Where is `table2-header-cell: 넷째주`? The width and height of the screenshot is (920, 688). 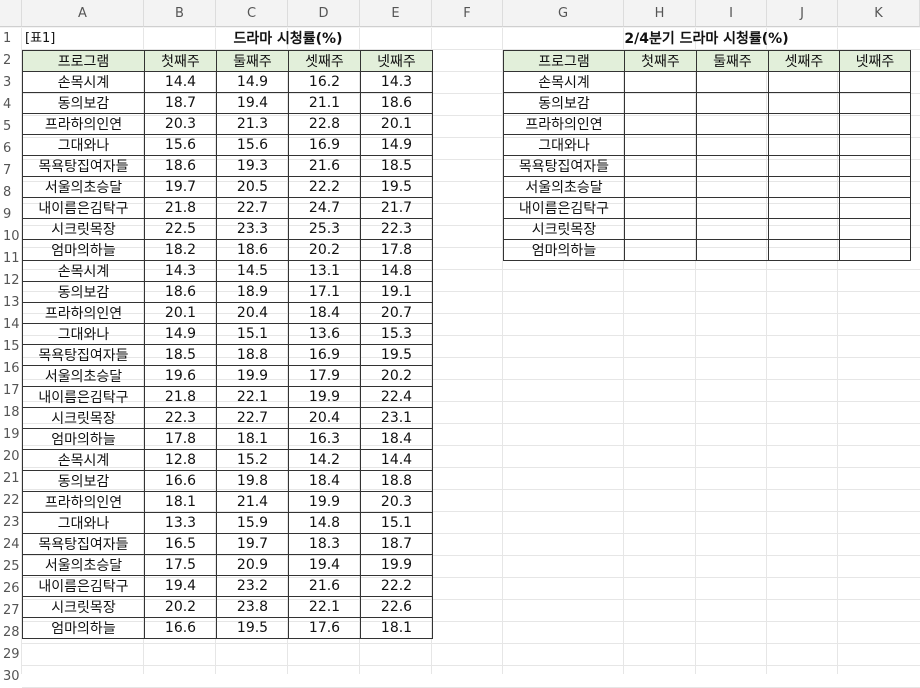 table2-header-cell: 넷째주 is located at coordinates (875, 61).